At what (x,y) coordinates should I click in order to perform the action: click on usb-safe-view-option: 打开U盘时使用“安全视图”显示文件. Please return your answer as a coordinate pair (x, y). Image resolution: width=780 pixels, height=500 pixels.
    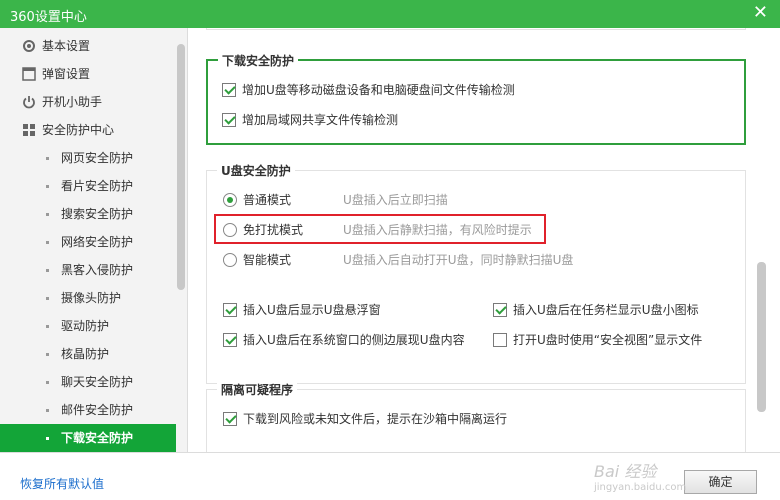
    Looking at the image, I should click on (613, 340).